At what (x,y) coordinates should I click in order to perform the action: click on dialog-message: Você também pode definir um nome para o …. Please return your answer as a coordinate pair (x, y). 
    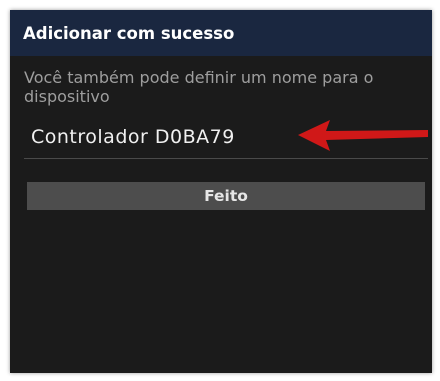
    Looking at the image, I should click on (199, 87).